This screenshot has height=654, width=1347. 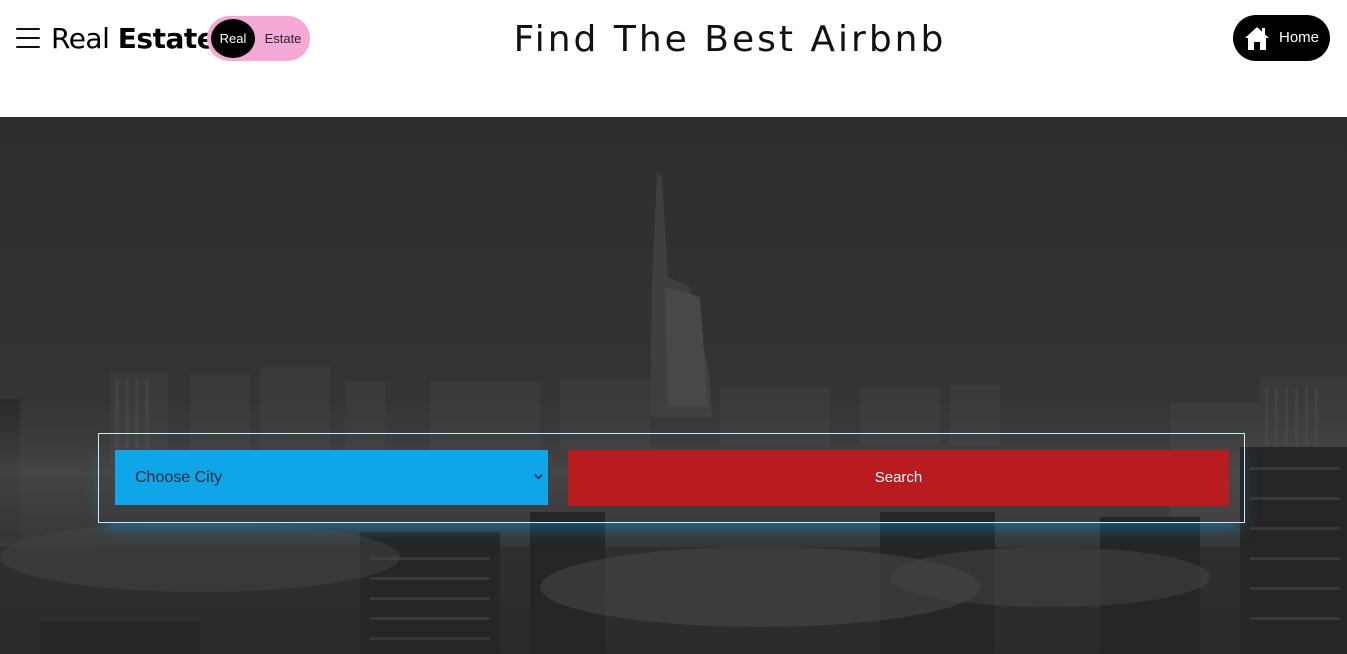 I want to click on search-form: Choose City Search, so click(x=671, y=478).